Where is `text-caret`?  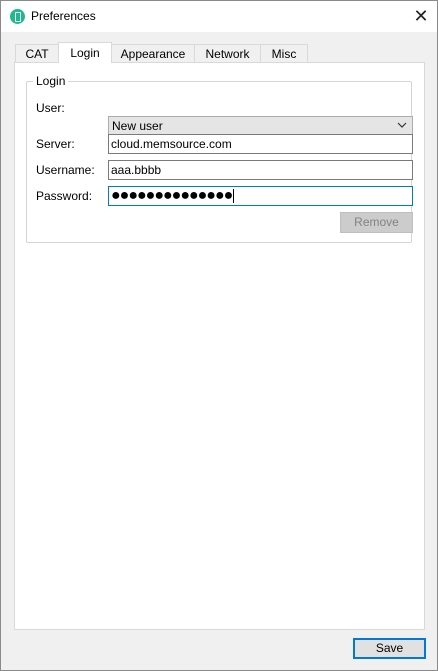
text-caret is located at coordinates (234, 195).